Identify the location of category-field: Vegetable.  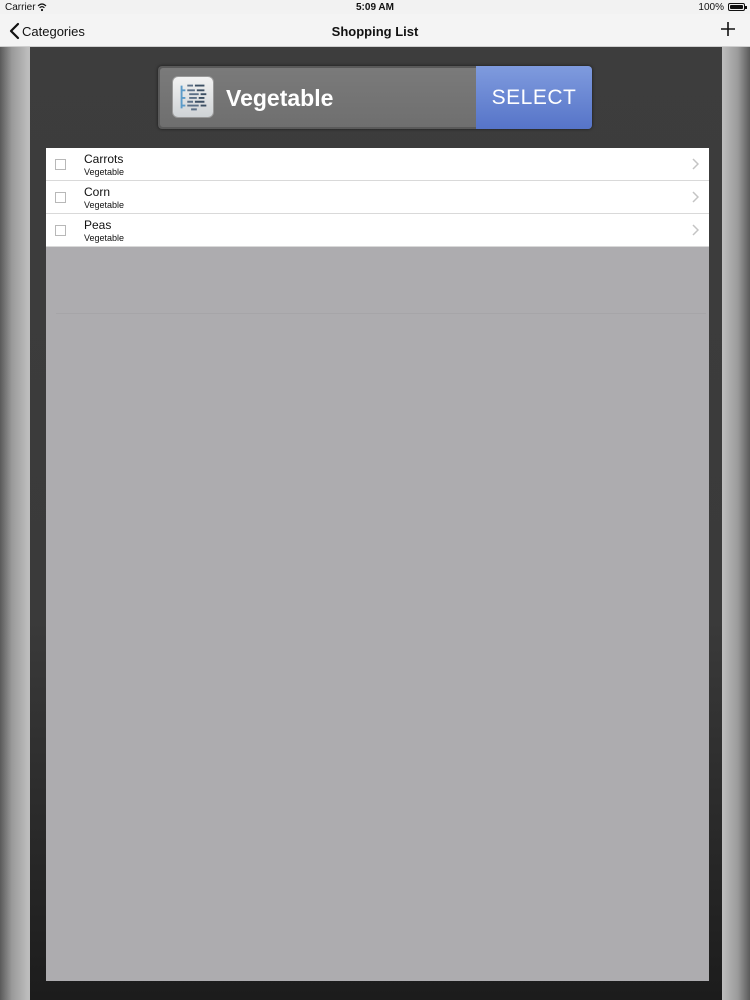
(318, 97).